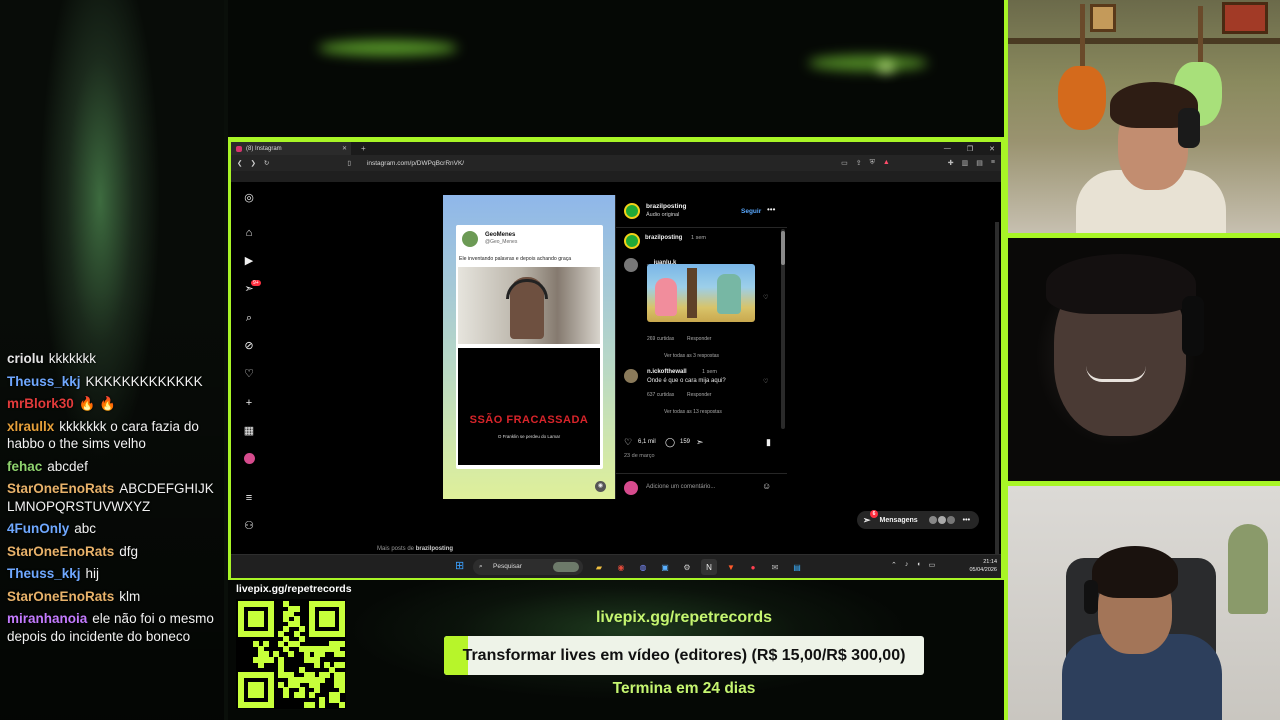 The image size is (1280, 720). What do you see at coordinates (894, 565) in the screenshot?
I see `tray-overflow-icon: ⌃` at bounding box center [894, 565].